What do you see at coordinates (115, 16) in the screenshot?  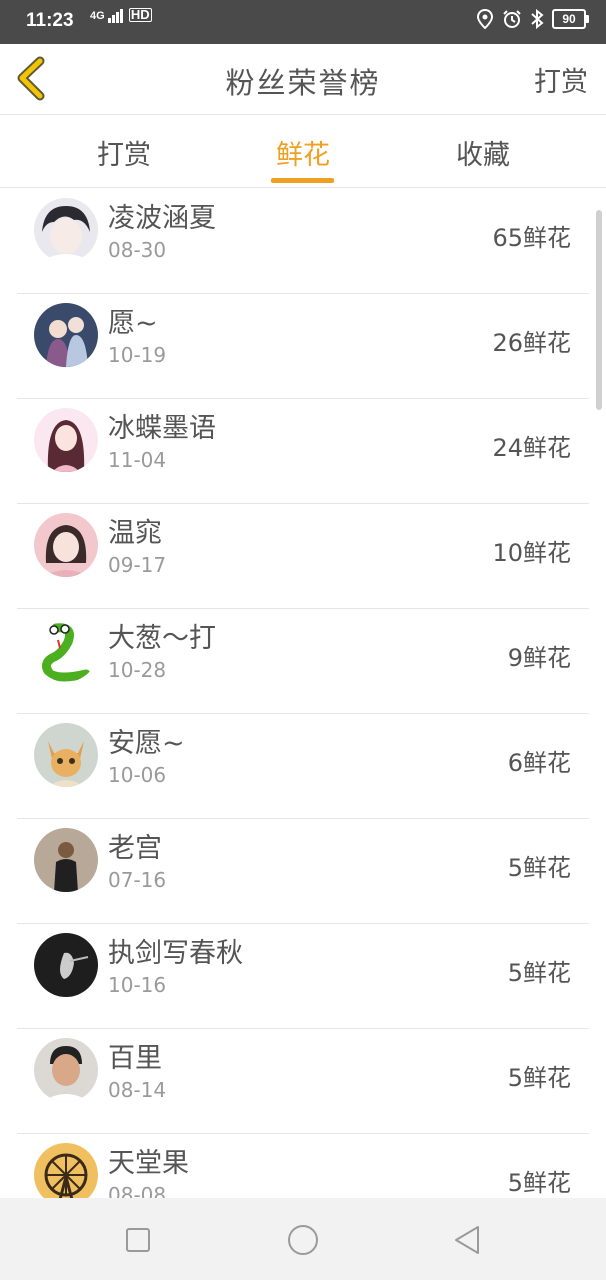 I see `signal-icon` at bounding box center [115, 16].